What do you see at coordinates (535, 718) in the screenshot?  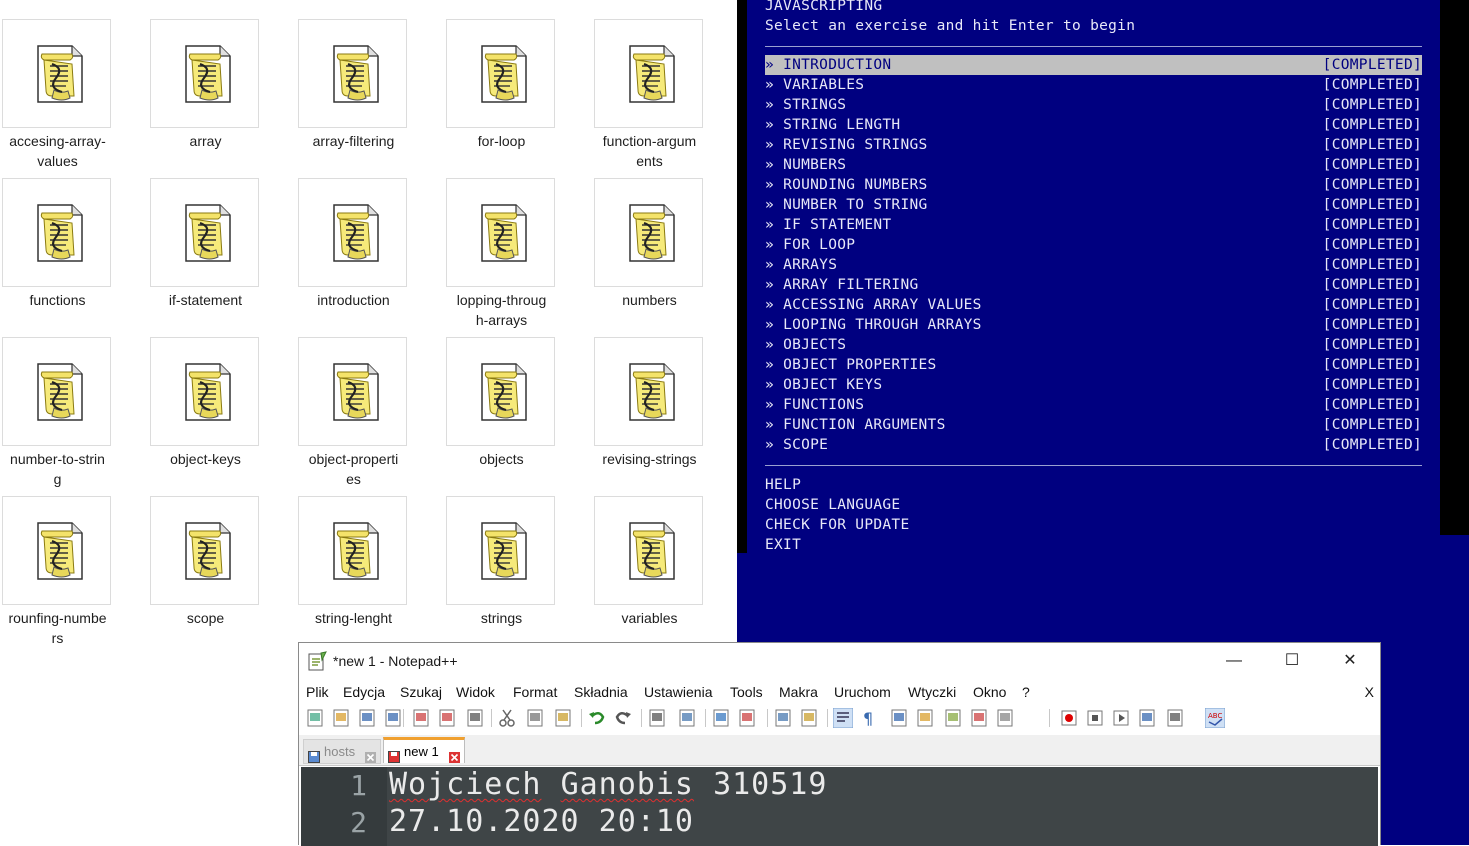 I see `copy-icon` at bounding box center [535, 718].